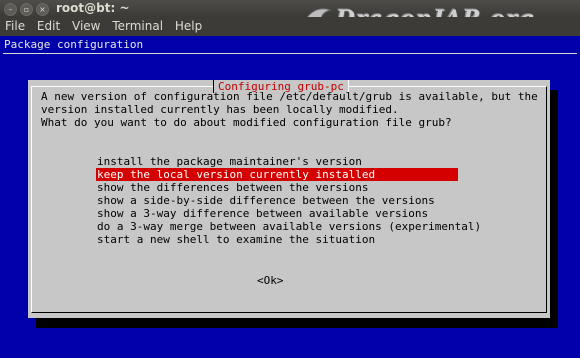 The image size is (580, 358). What do you see at coordinates (86, 26) in the screenshot?
I see `menu-view: View` at bounding box center [86, 26].